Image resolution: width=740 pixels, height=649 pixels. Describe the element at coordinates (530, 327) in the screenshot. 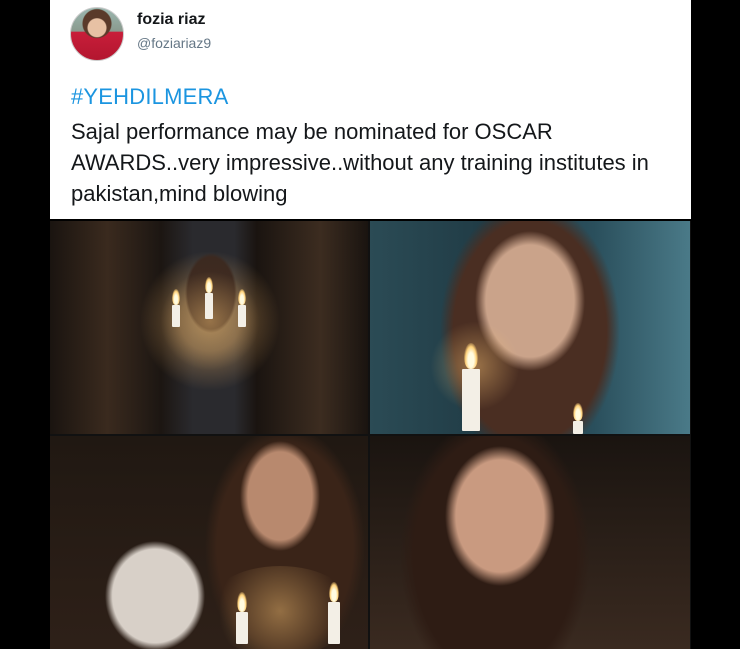

I see `photo-closeup-candle` at that location.